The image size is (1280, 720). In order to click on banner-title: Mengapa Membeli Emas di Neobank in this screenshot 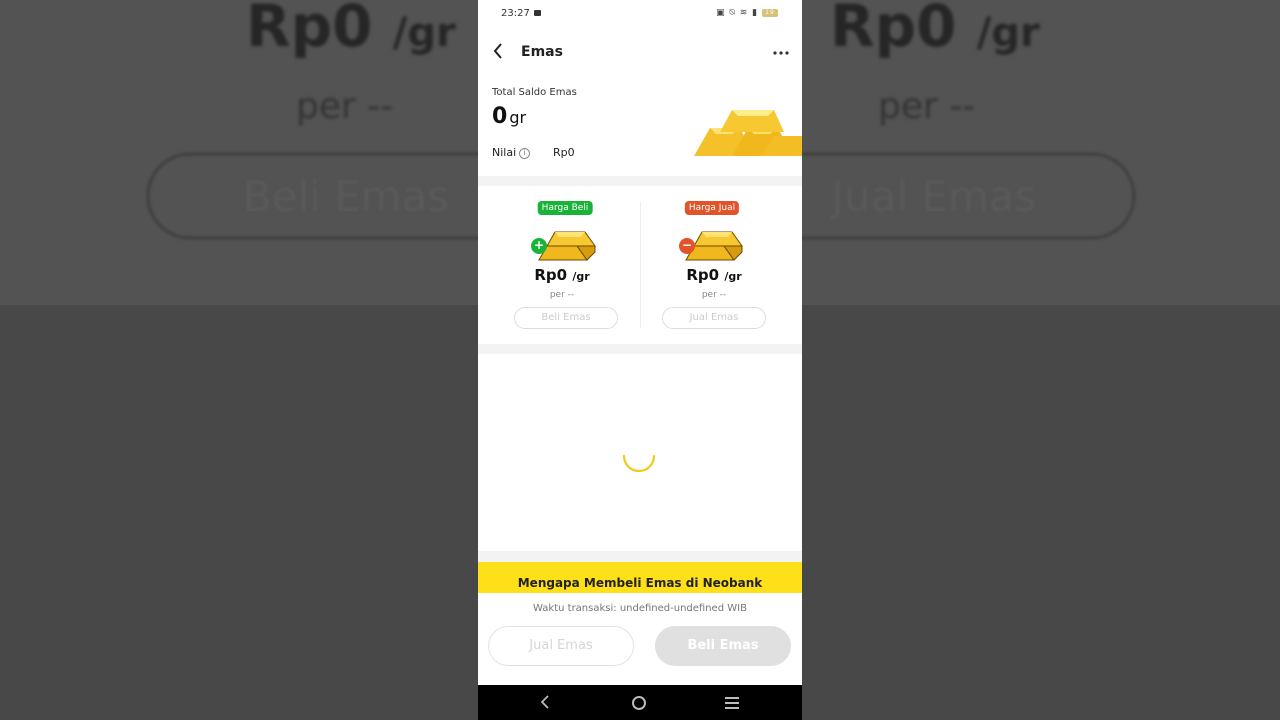, I will do `click(640, 583)`.